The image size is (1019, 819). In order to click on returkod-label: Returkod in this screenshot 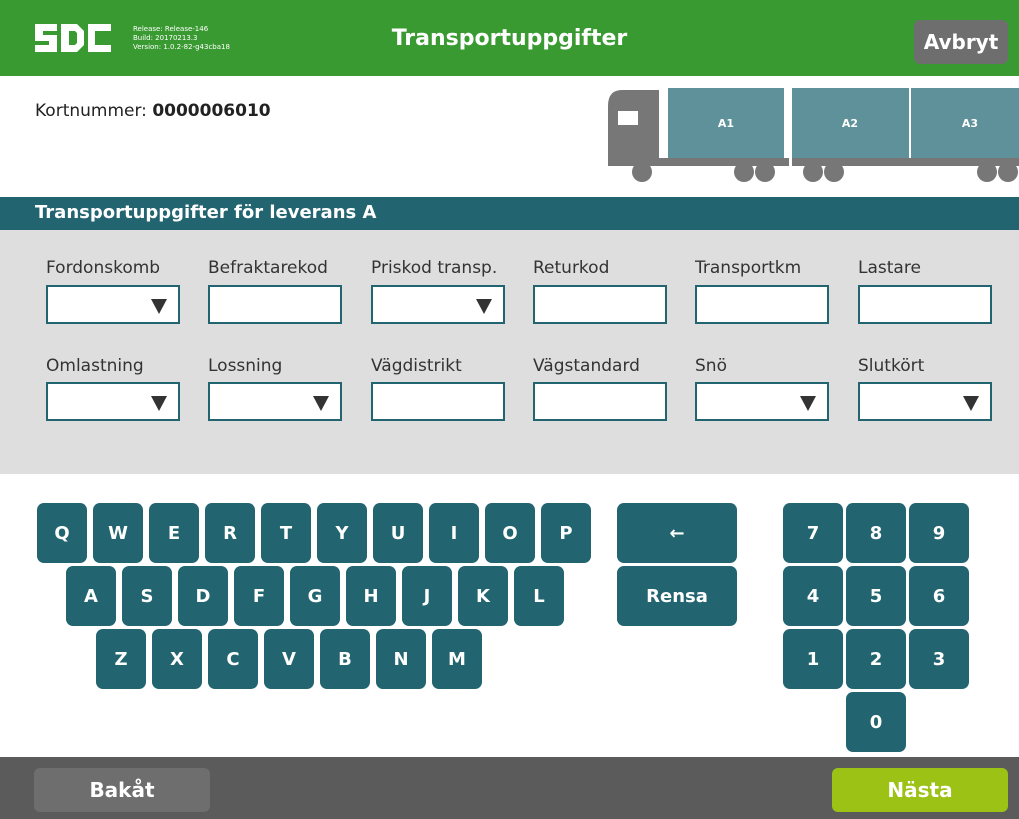, I will do `click(571, 268)`.